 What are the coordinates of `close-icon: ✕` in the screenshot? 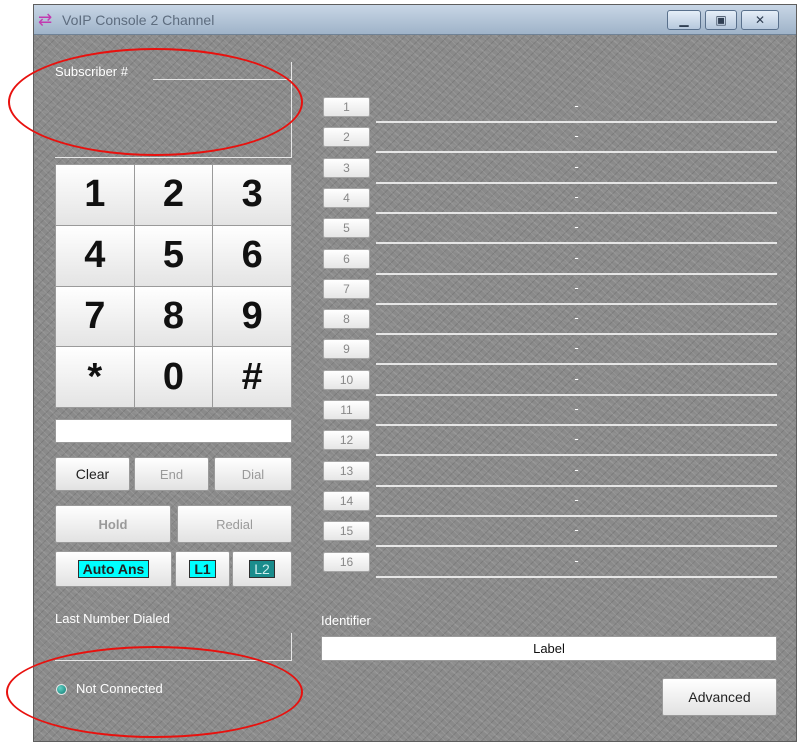 It's located at (760, 20).